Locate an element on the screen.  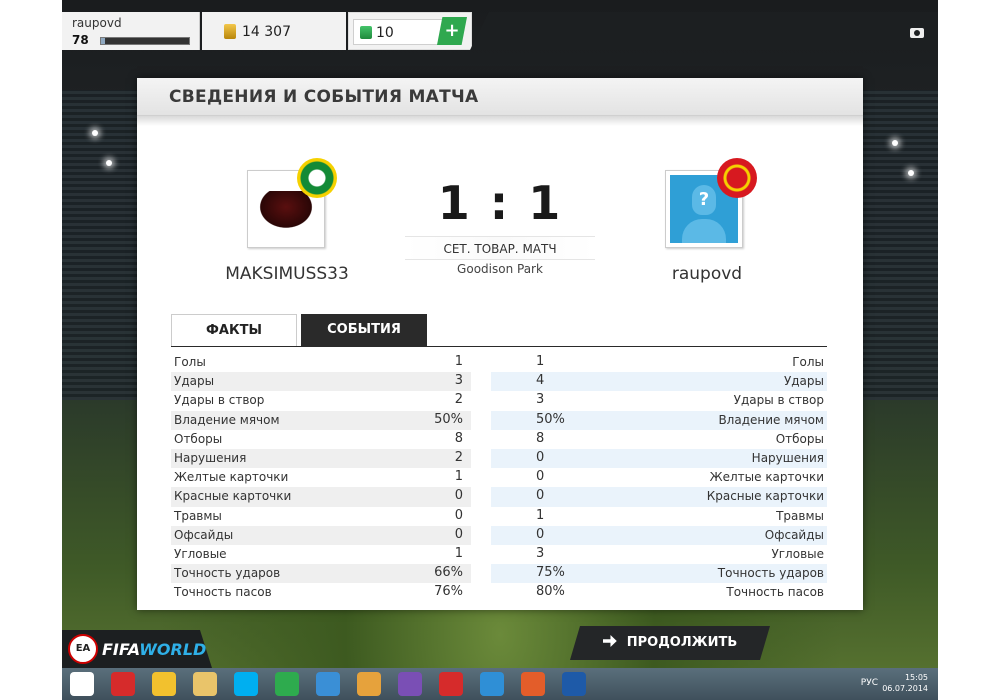
home-club-badge-icon is located at coordinates (317, 178).